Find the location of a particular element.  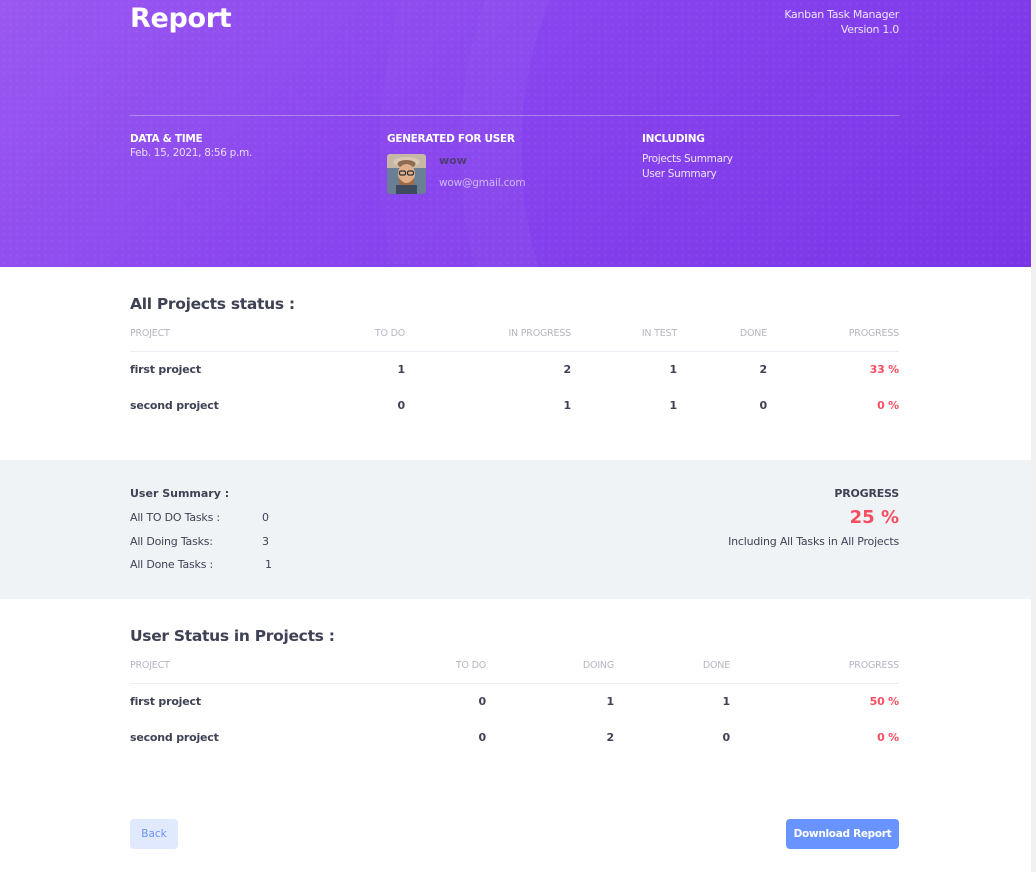

generated-for-label: GENERATED FOR USER is located at coordinates (451, 139).